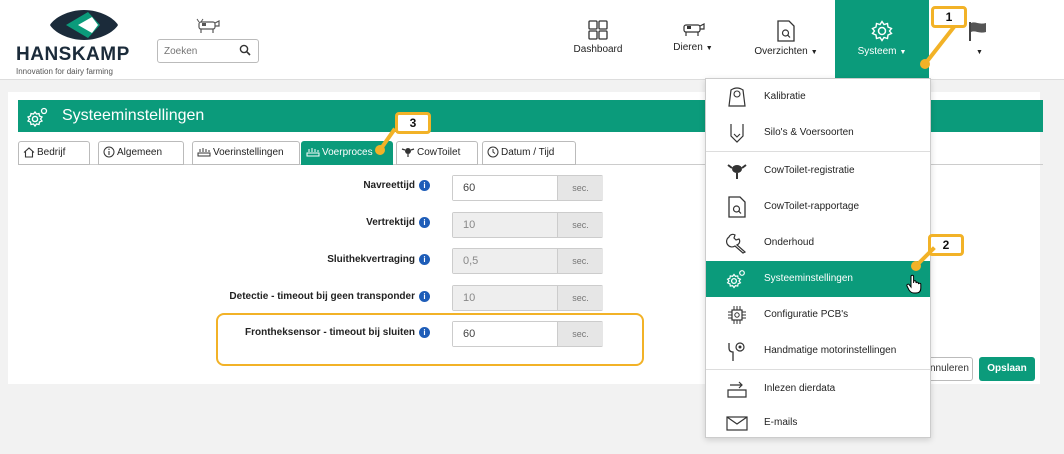 This screenshot has height=454, width=1064. Describe the element at coordinates (818, 243) in the screenshot. I see `menu-item-onderhoud: Onderhoud` at that location.